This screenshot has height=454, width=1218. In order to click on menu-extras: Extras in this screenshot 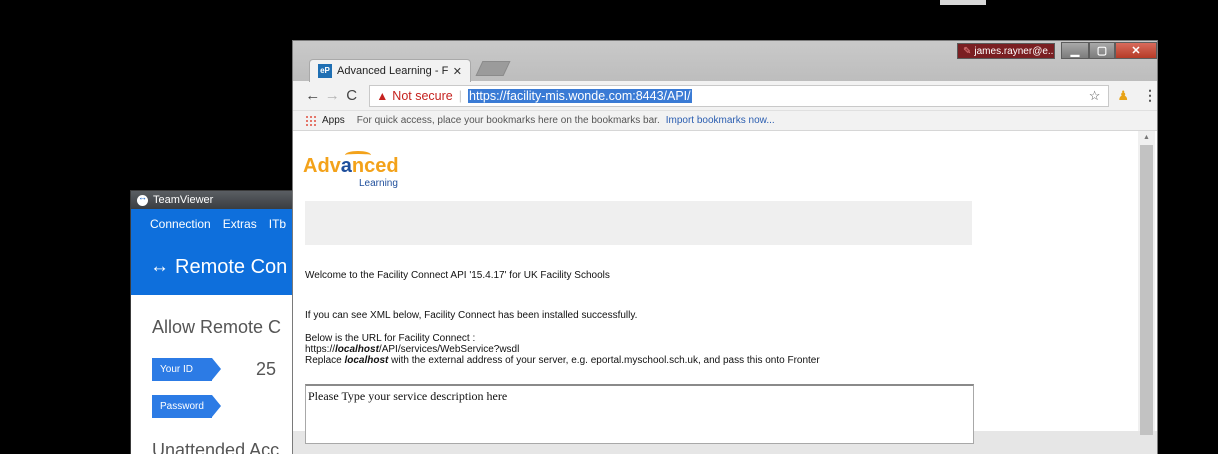, I will do `click(240, 224)`.